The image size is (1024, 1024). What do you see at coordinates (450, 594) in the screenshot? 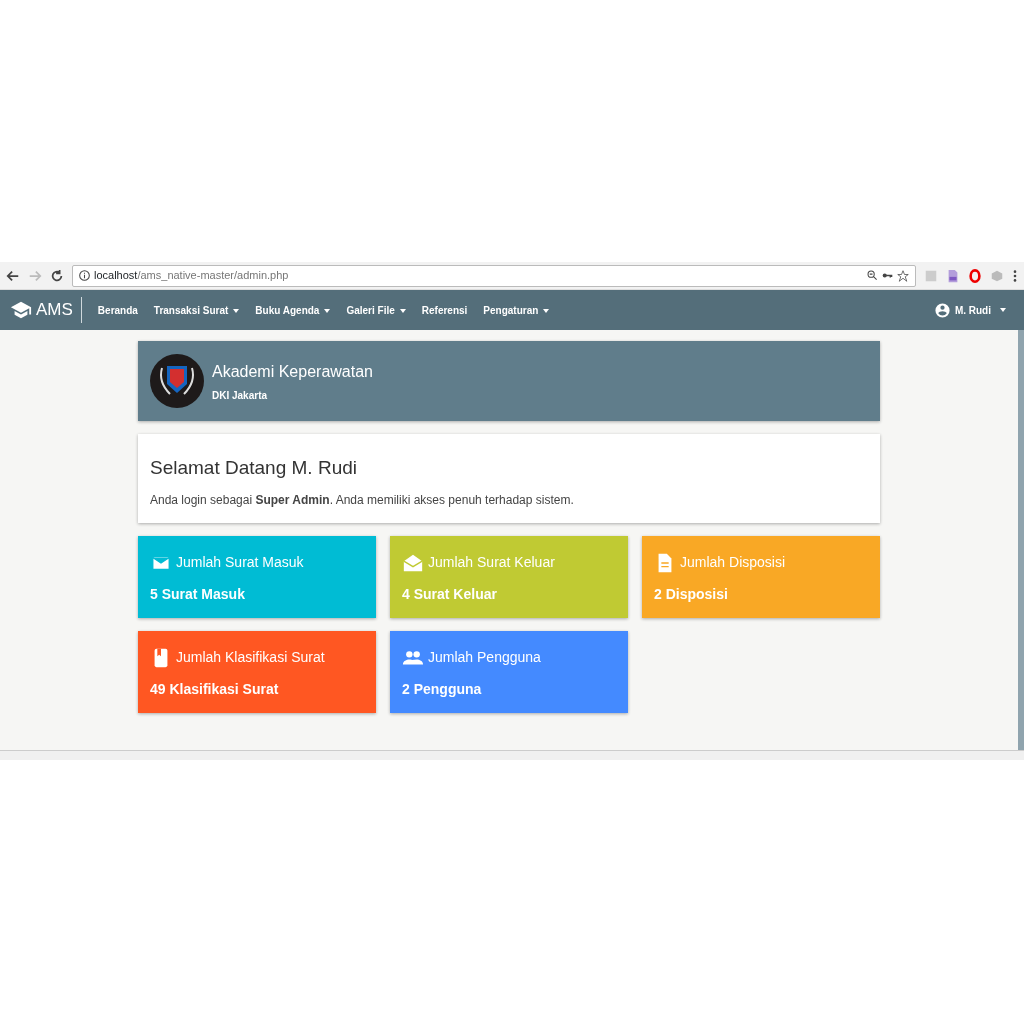
I see `stat-value: 4 Surat Keluar` at bounding box center [450, 594].